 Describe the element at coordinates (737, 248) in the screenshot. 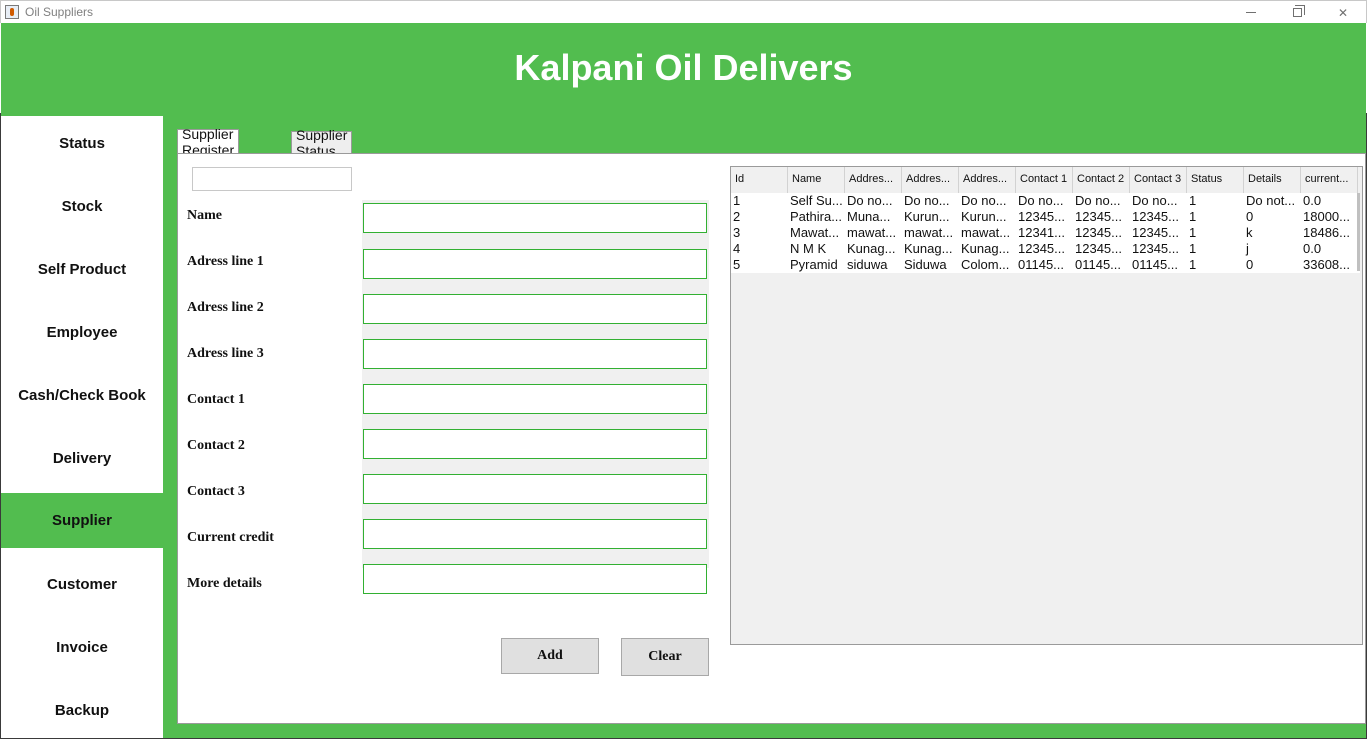

I see `table-cell: 4` at that location.